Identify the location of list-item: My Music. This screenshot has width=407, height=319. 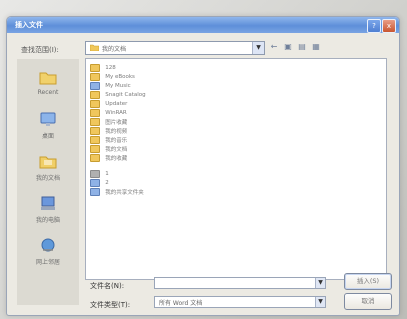
(110, 86).